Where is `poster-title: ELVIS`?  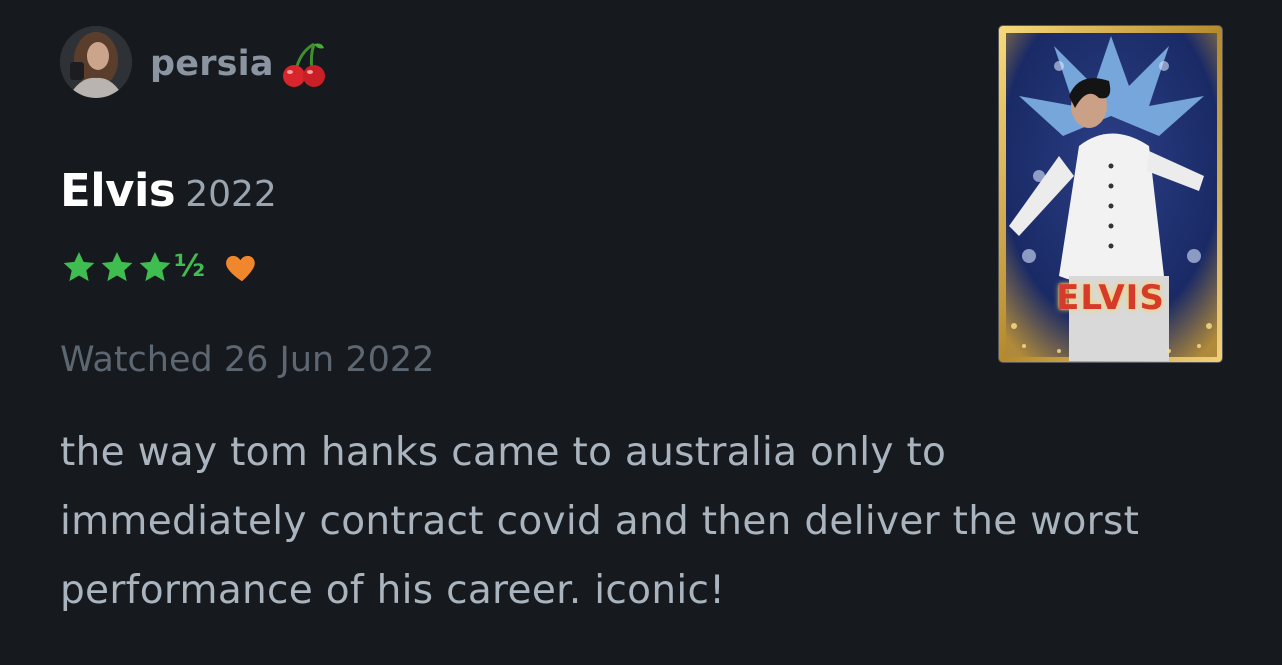
poster-title: ELVIS is located at coordinates (1110, 298).